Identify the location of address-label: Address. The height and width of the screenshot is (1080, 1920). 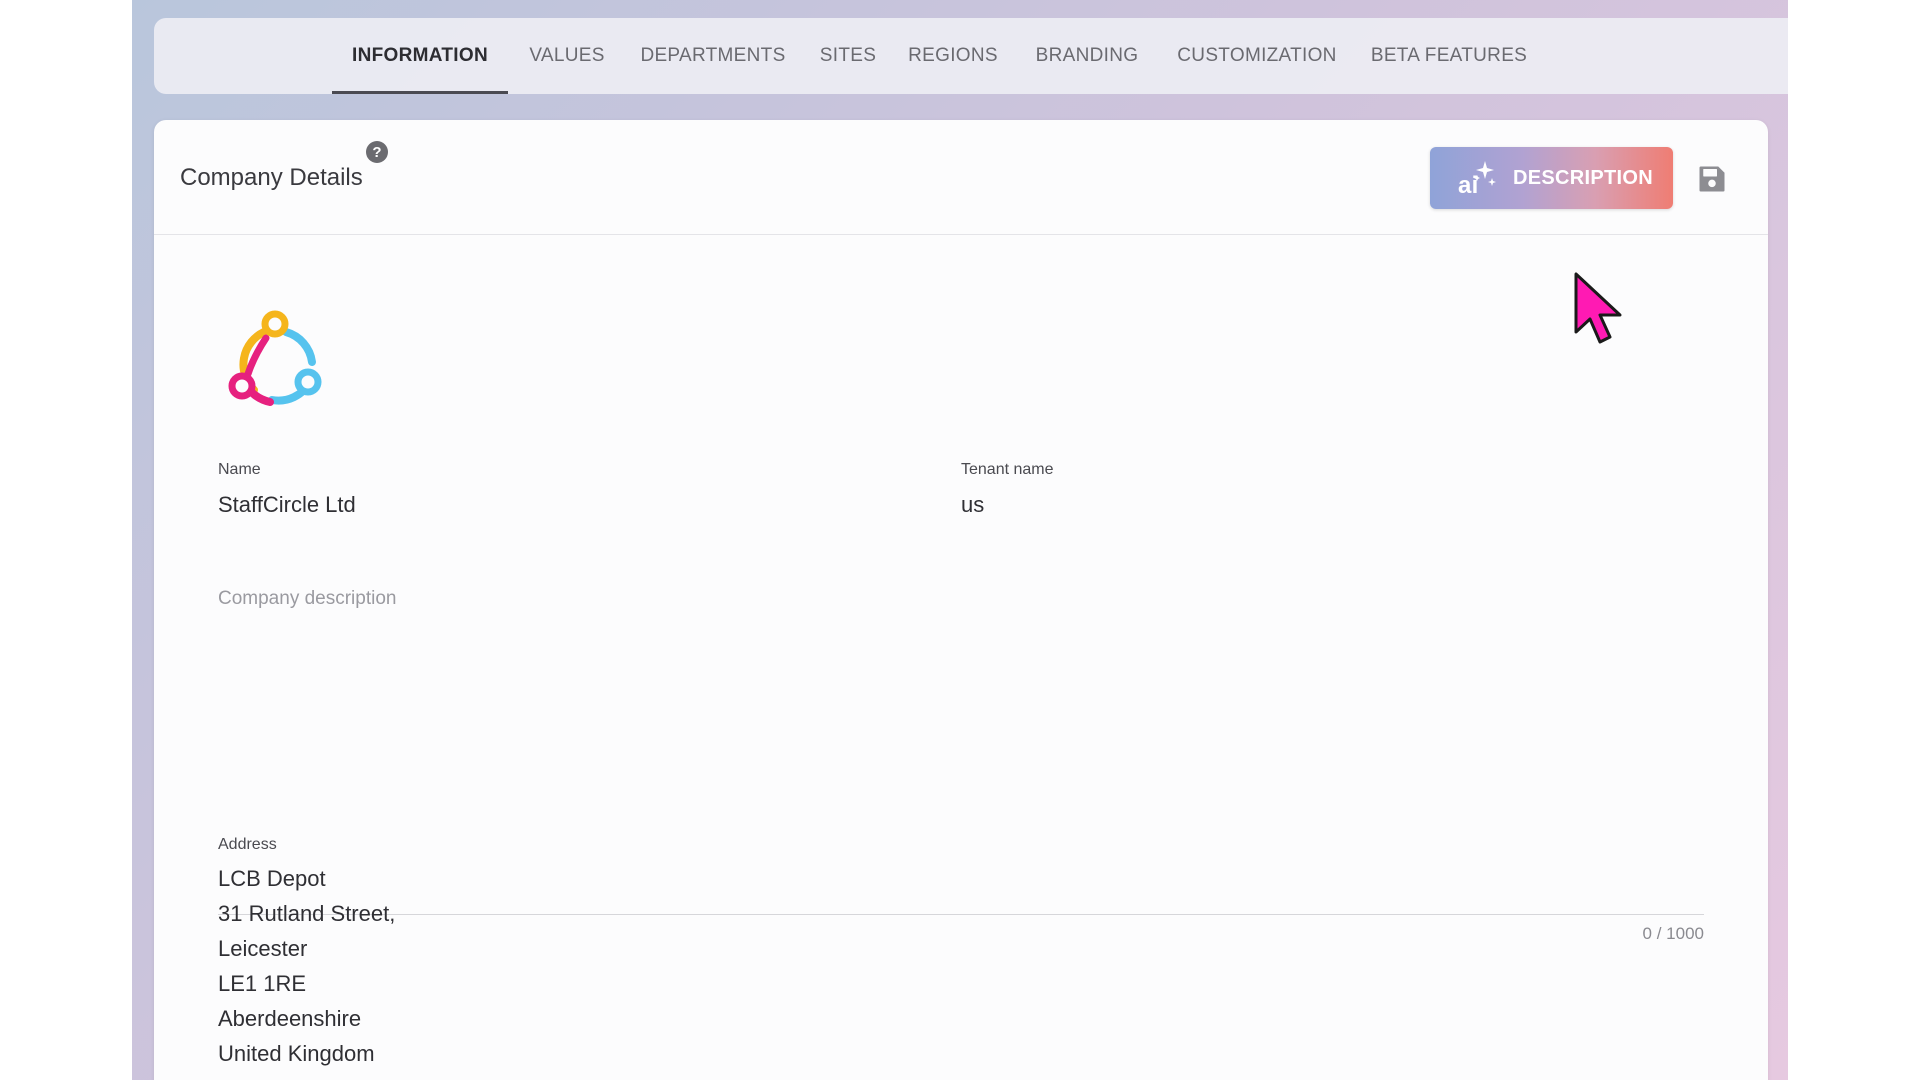
(247, 844).